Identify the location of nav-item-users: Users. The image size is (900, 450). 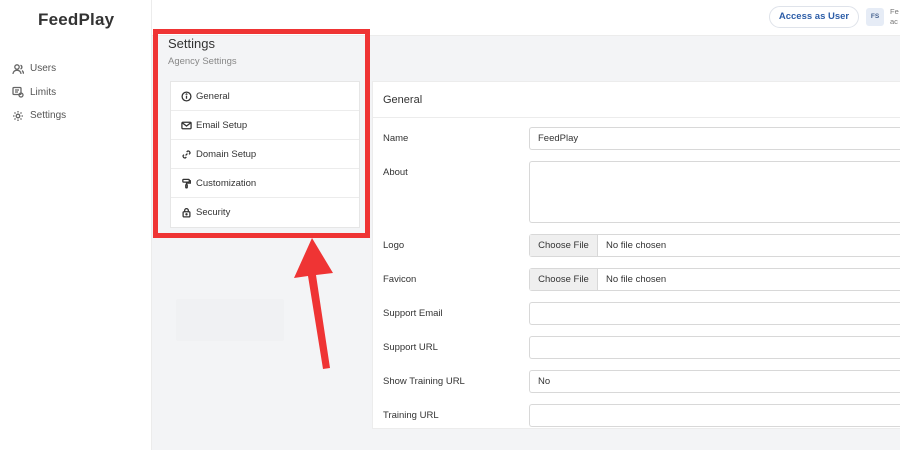
(39, 69).